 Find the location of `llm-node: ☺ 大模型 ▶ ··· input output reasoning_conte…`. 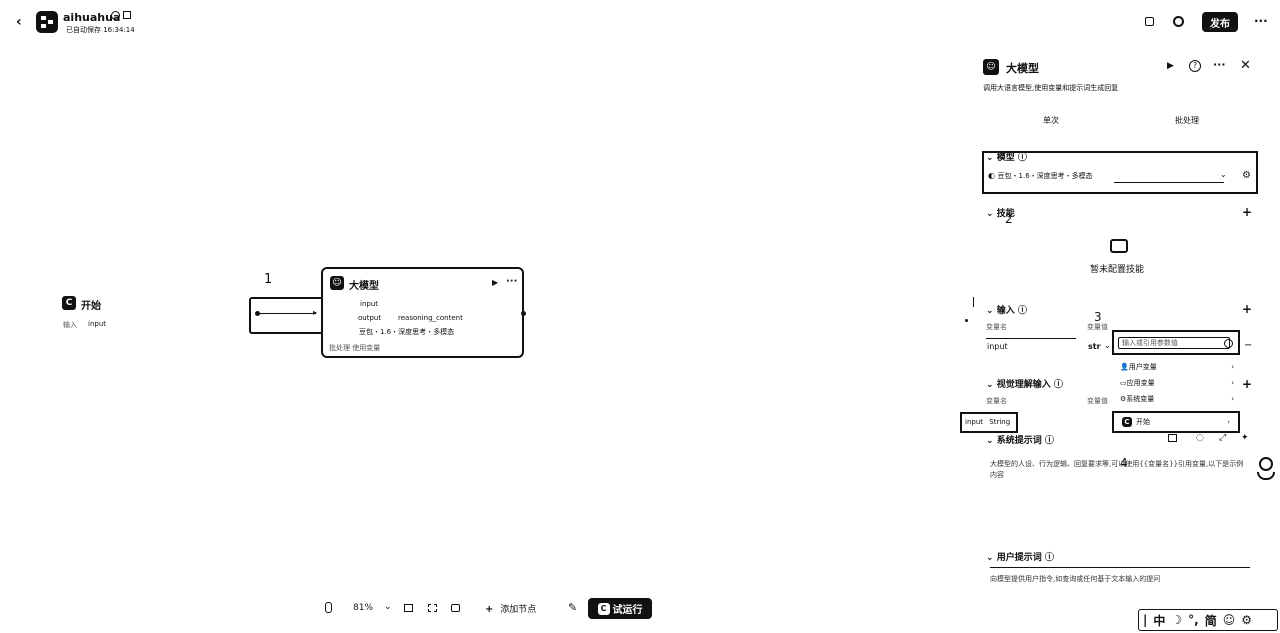

llm-node: ☺ 大模型 ▶ ··· input output reasoning_conte… is located at coordinates (422, 312).